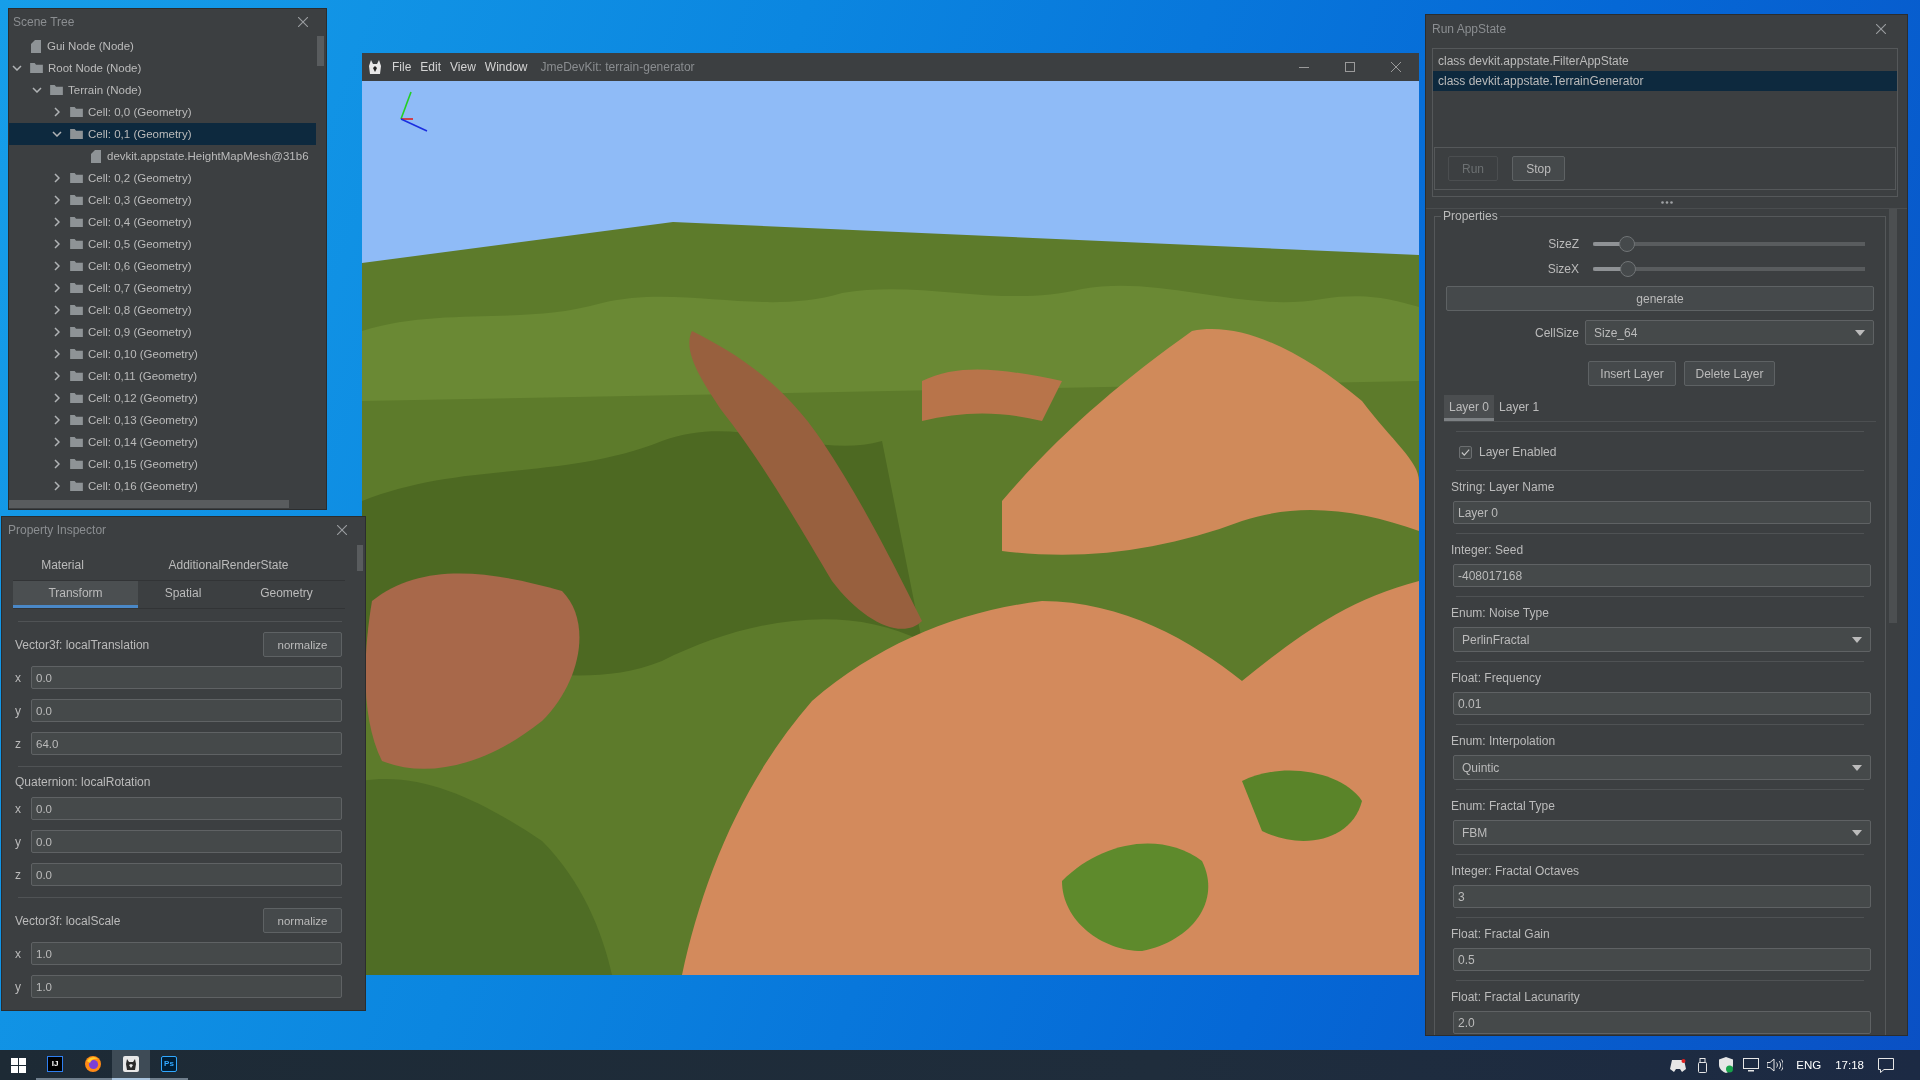 The image size is (1920, 1080). What do you see at coordinates (162, 354) in the screenshot?
I see `tree-item: Cell: 0,10 (Geometry)` at bounding box center [162, 354].